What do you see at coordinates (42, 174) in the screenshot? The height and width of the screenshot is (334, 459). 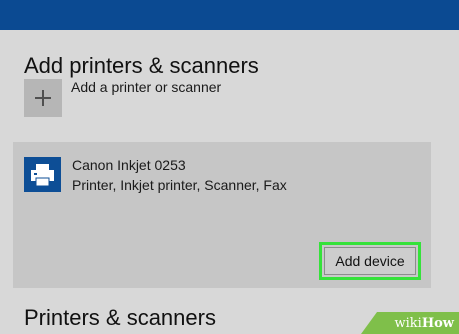 I see `printer-icon` at bounding box center [42, 174].